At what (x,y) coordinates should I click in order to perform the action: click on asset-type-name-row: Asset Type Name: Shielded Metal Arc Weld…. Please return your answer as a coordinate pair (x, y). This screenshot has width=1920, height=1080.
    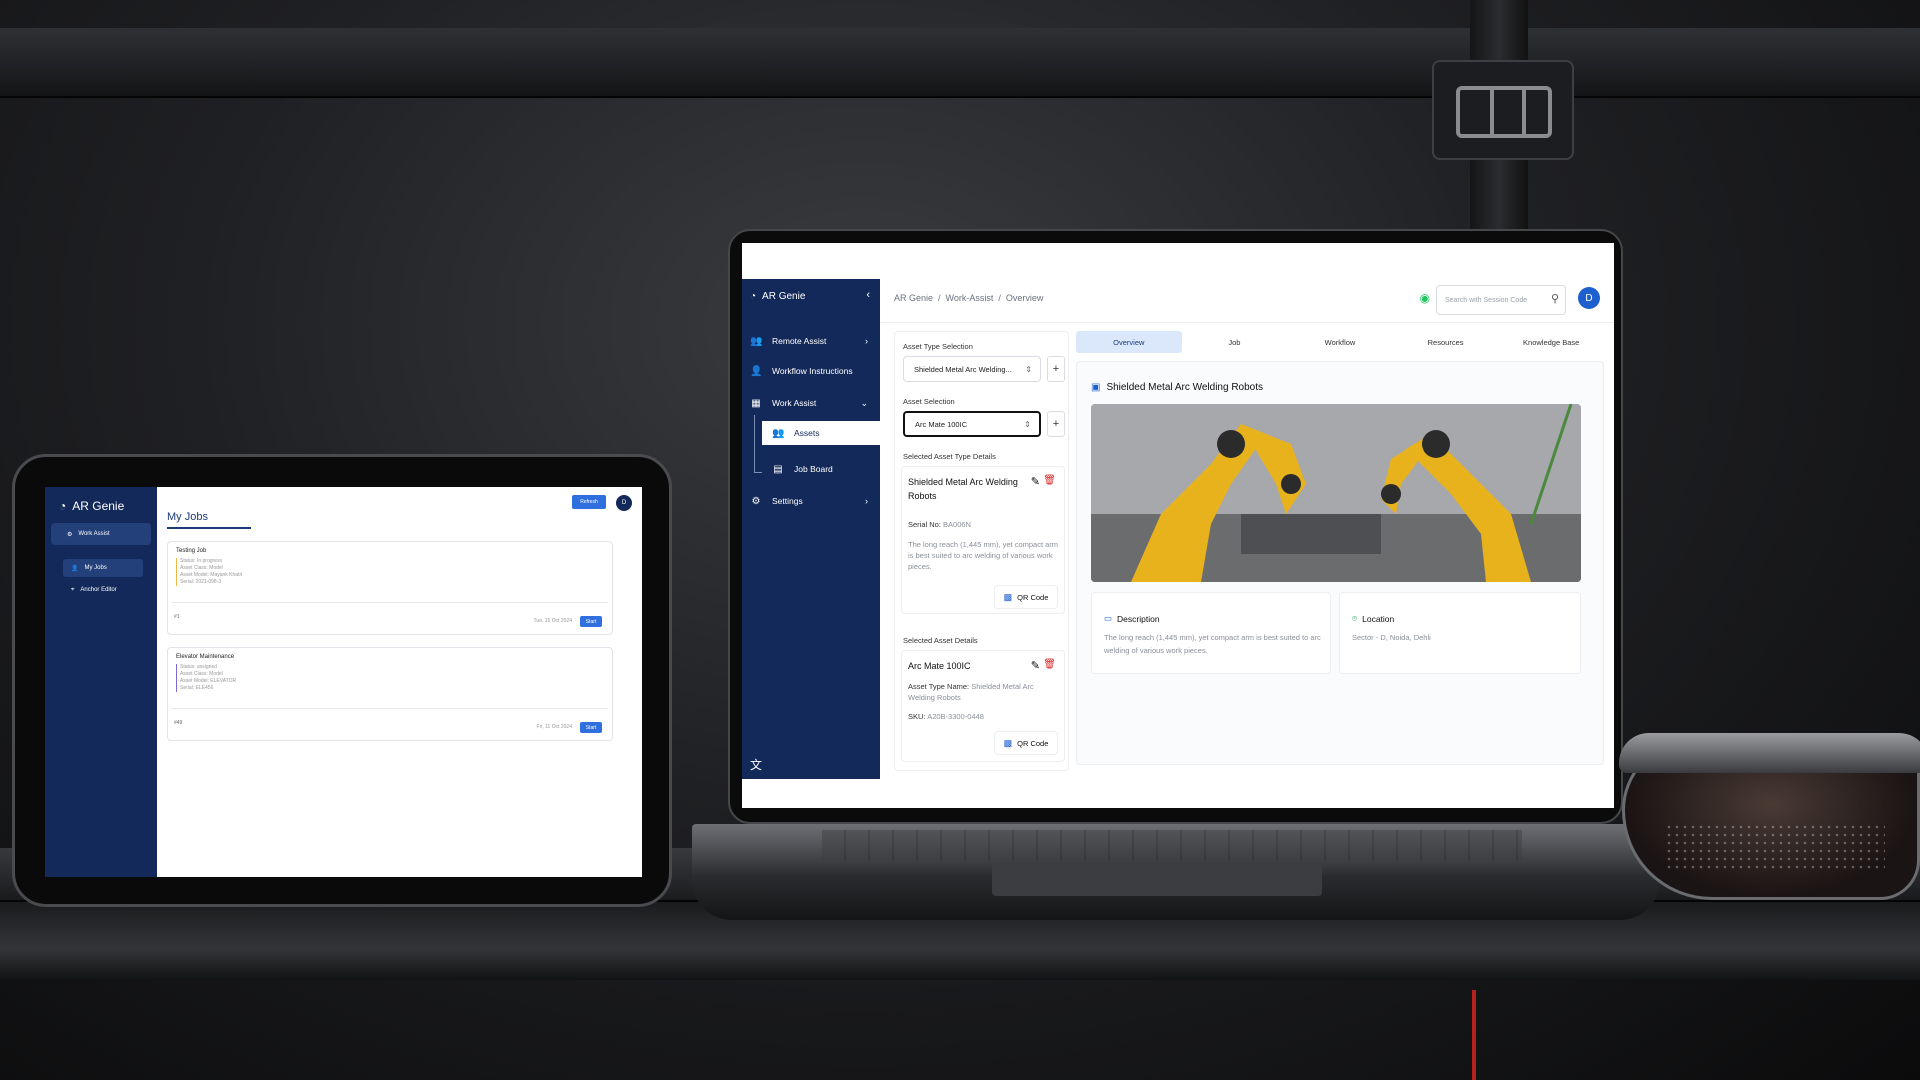
    Looking at the image, I should click on (984, 692).